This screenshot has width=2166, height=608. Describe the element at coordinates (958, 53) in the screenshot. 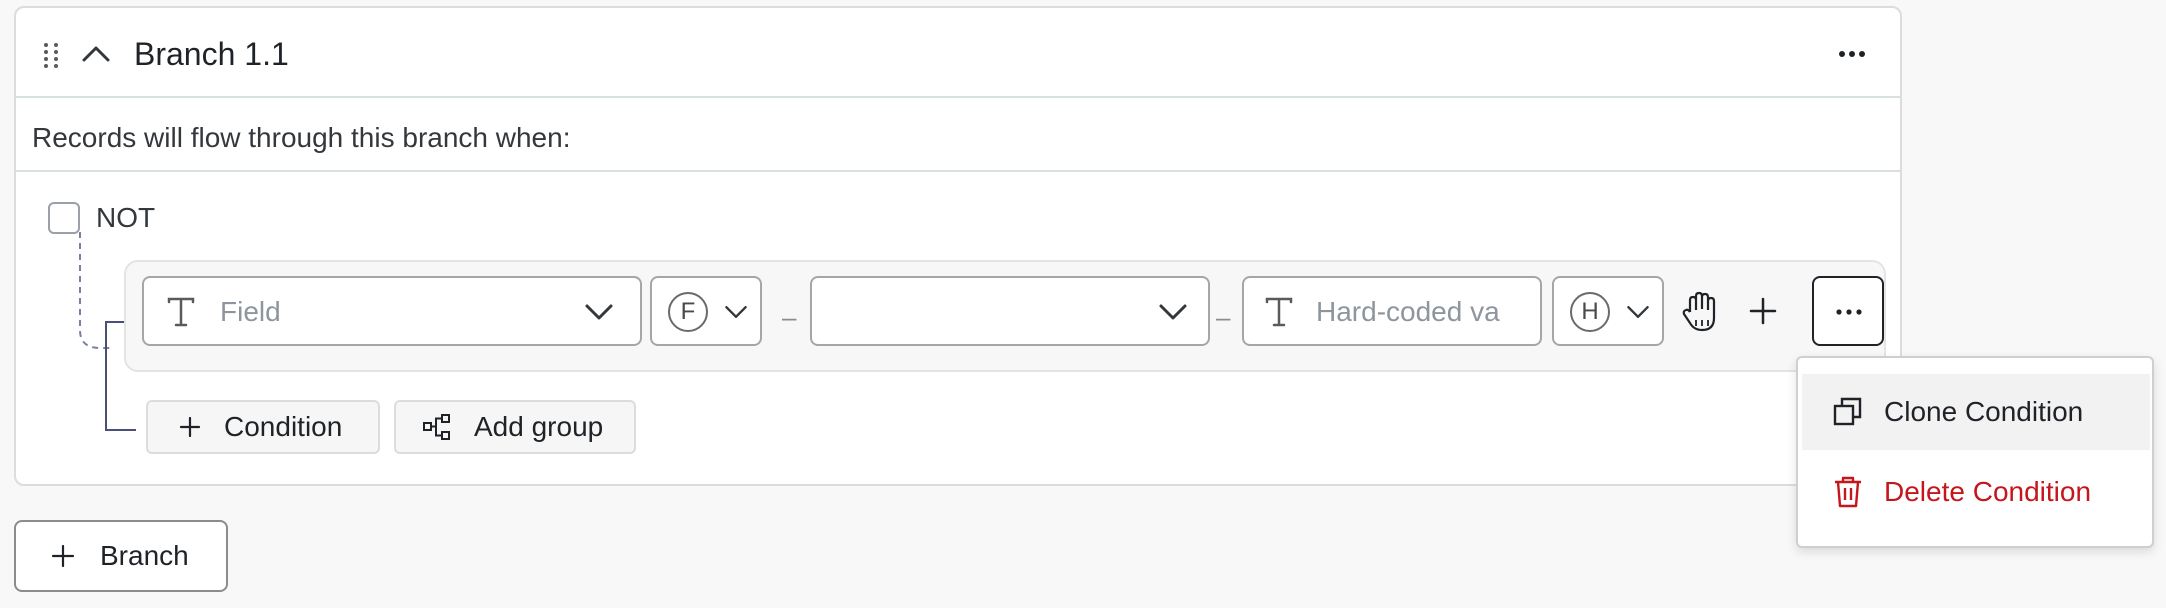

I see `branch-header: Branch 1.1` at that location.